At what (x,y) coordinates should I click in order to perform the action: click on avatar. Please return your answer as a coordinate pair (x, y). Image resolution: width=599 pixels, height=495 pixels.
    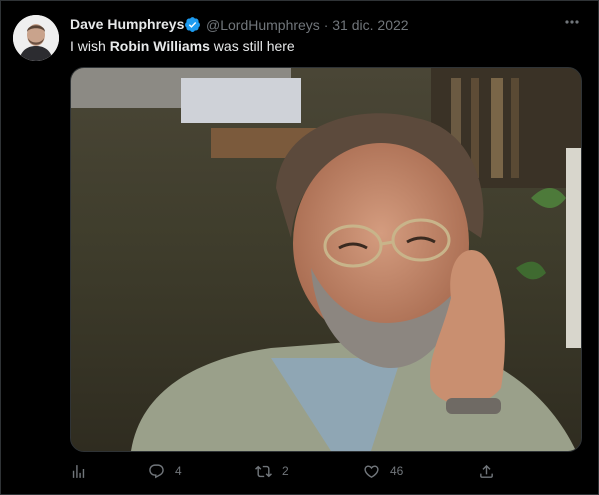
    Looking at the image, I should click on (36, 38).